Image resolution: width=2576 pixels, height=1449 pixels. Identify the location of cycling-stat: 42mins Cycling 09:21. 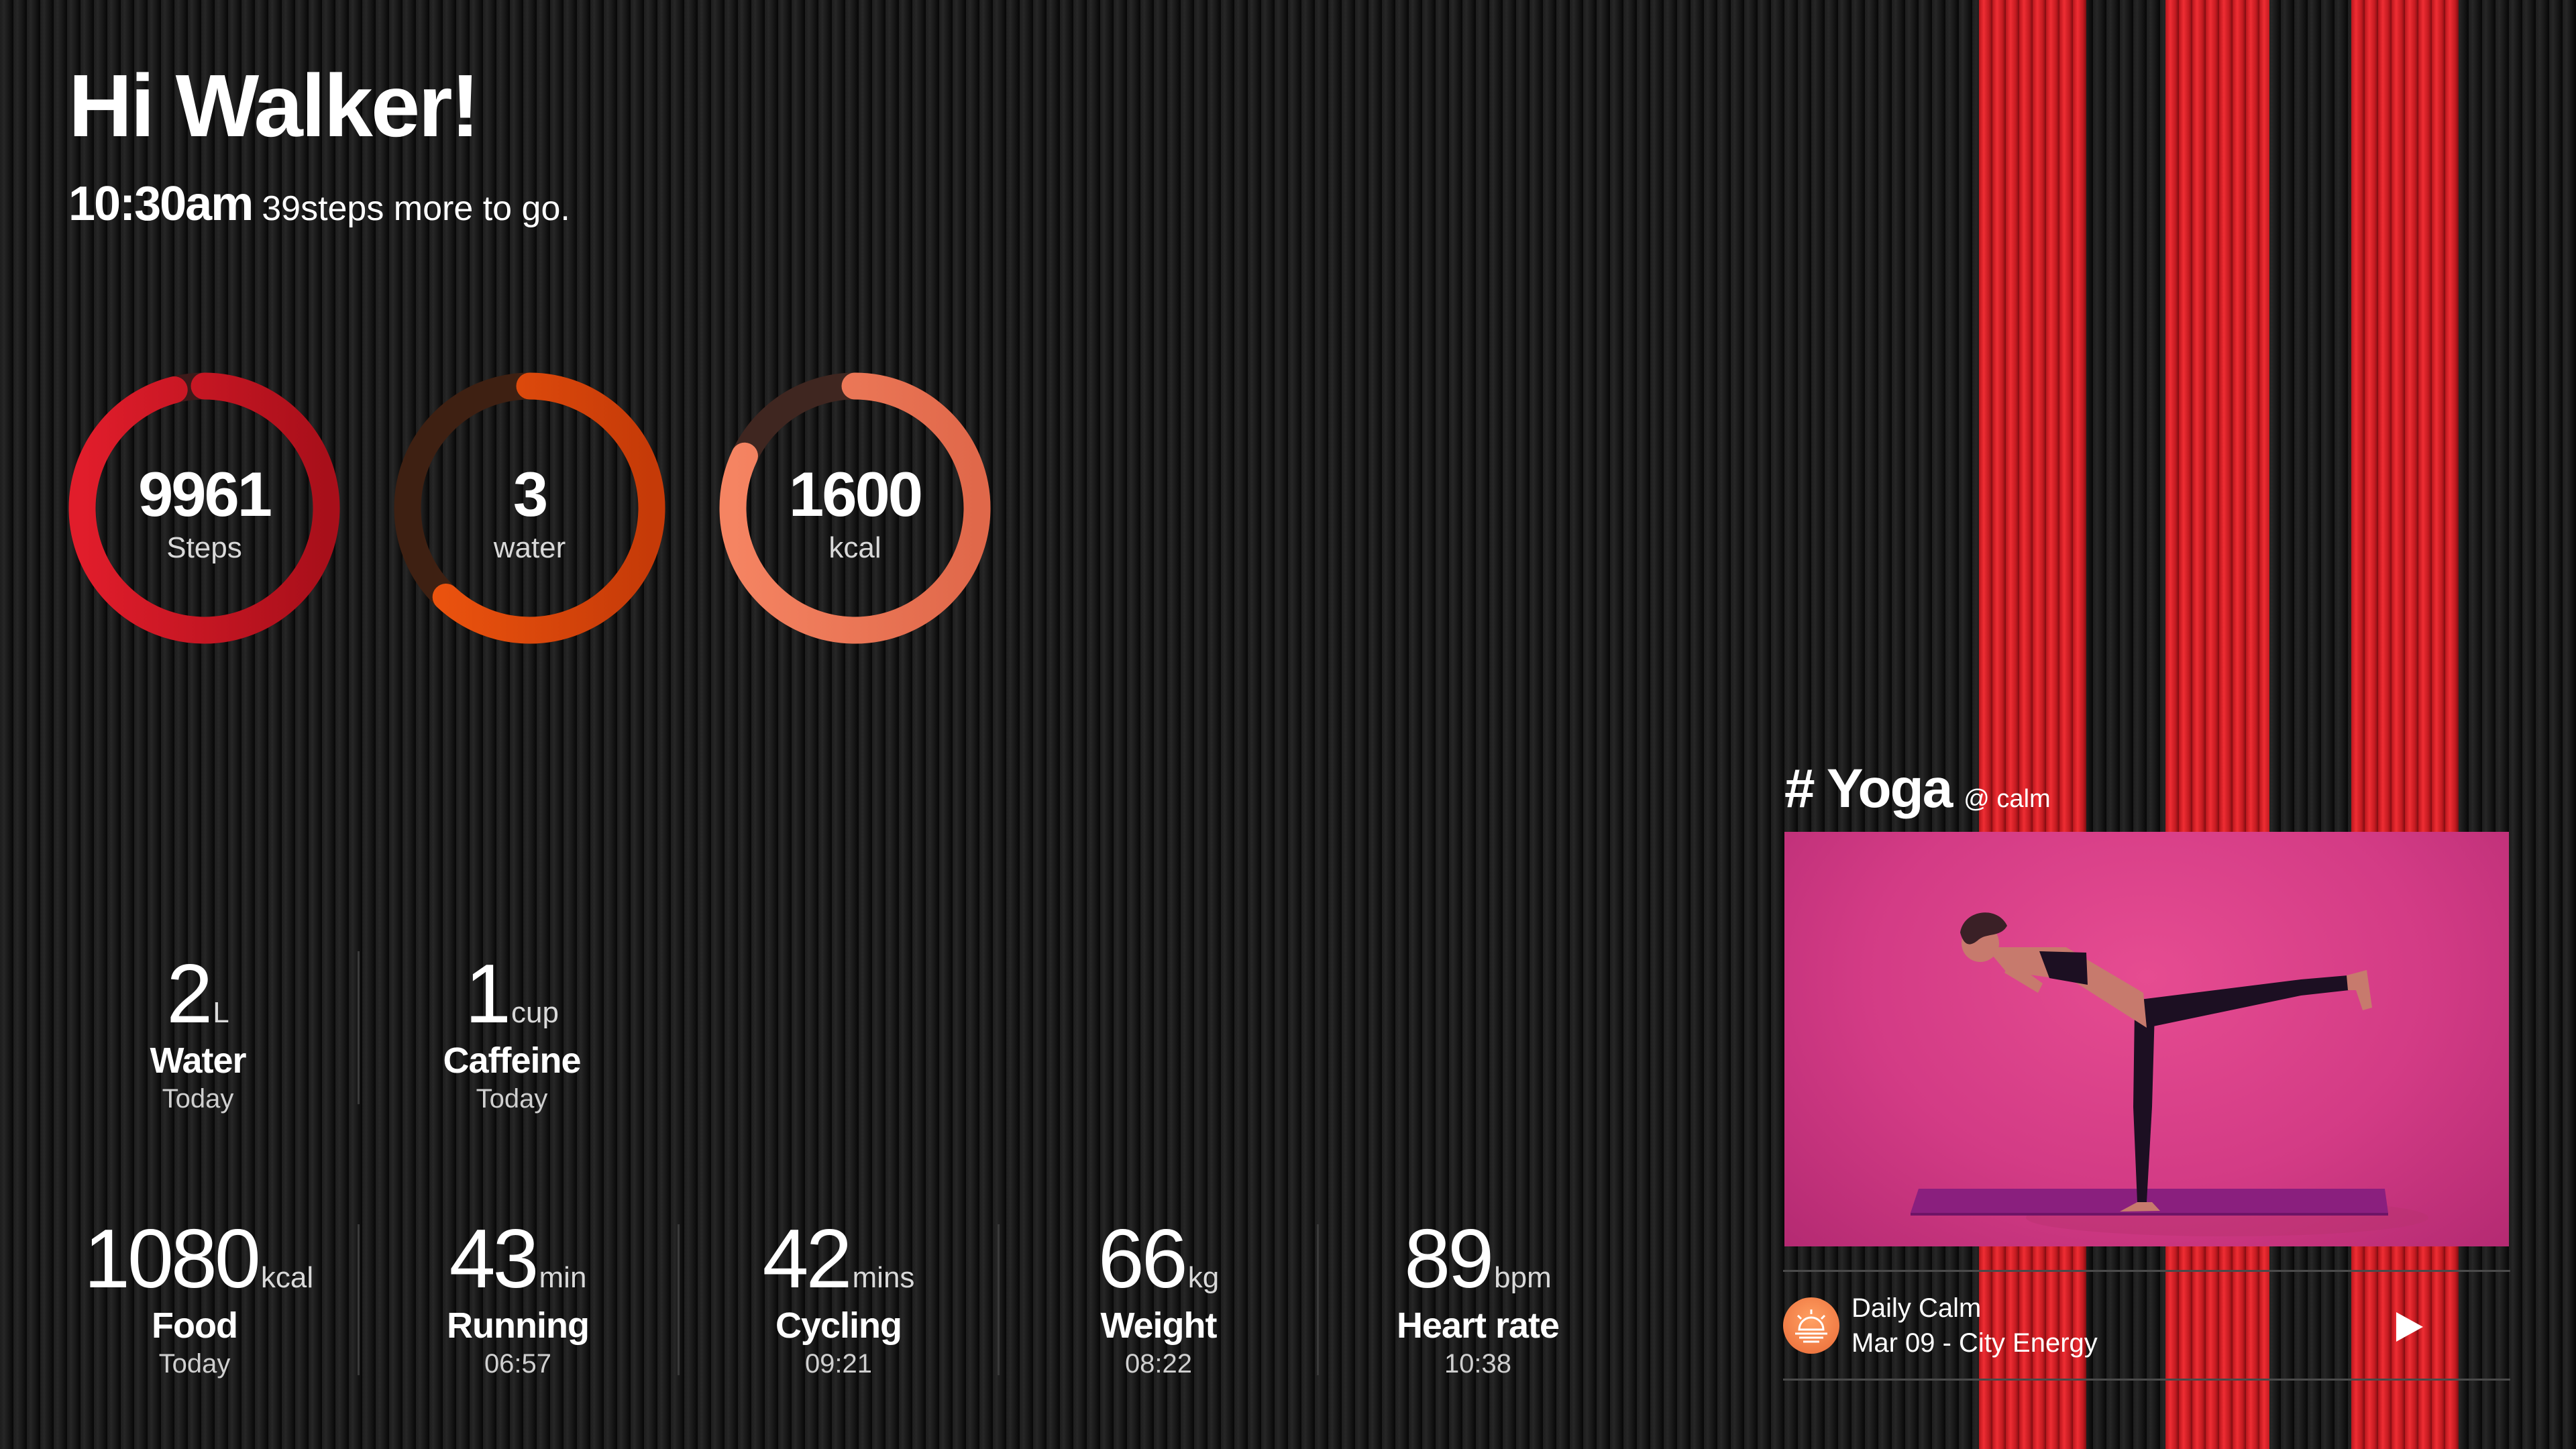
(838, 1297).